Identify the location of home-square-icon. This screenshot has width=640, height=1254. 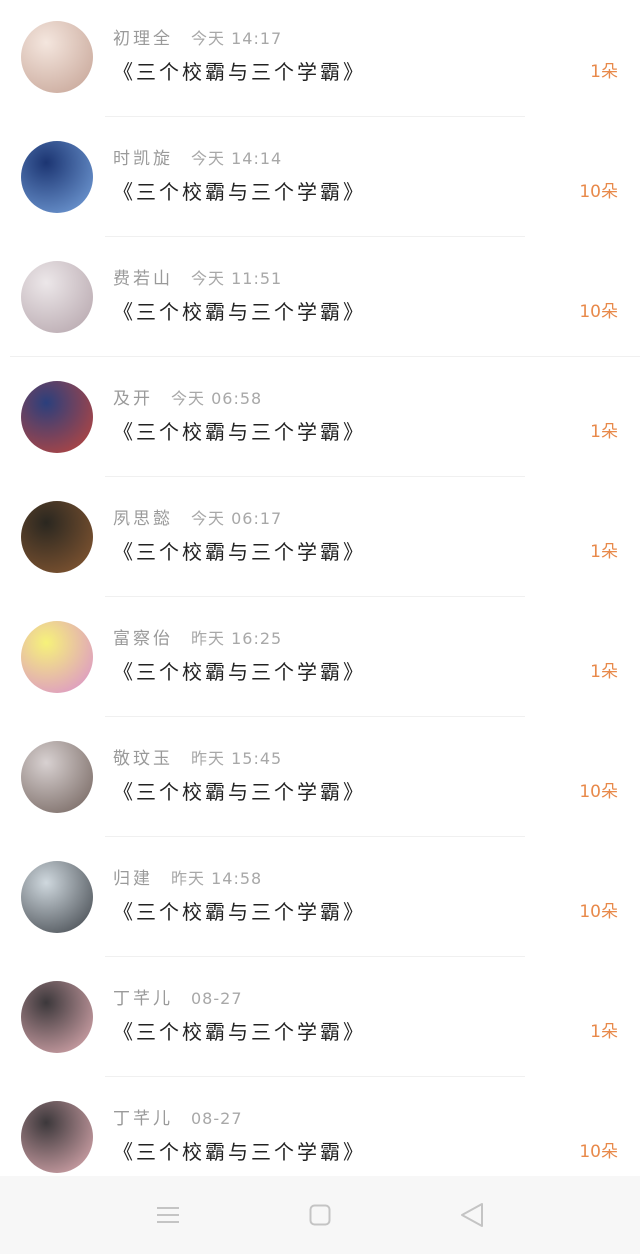
(320, 1215).